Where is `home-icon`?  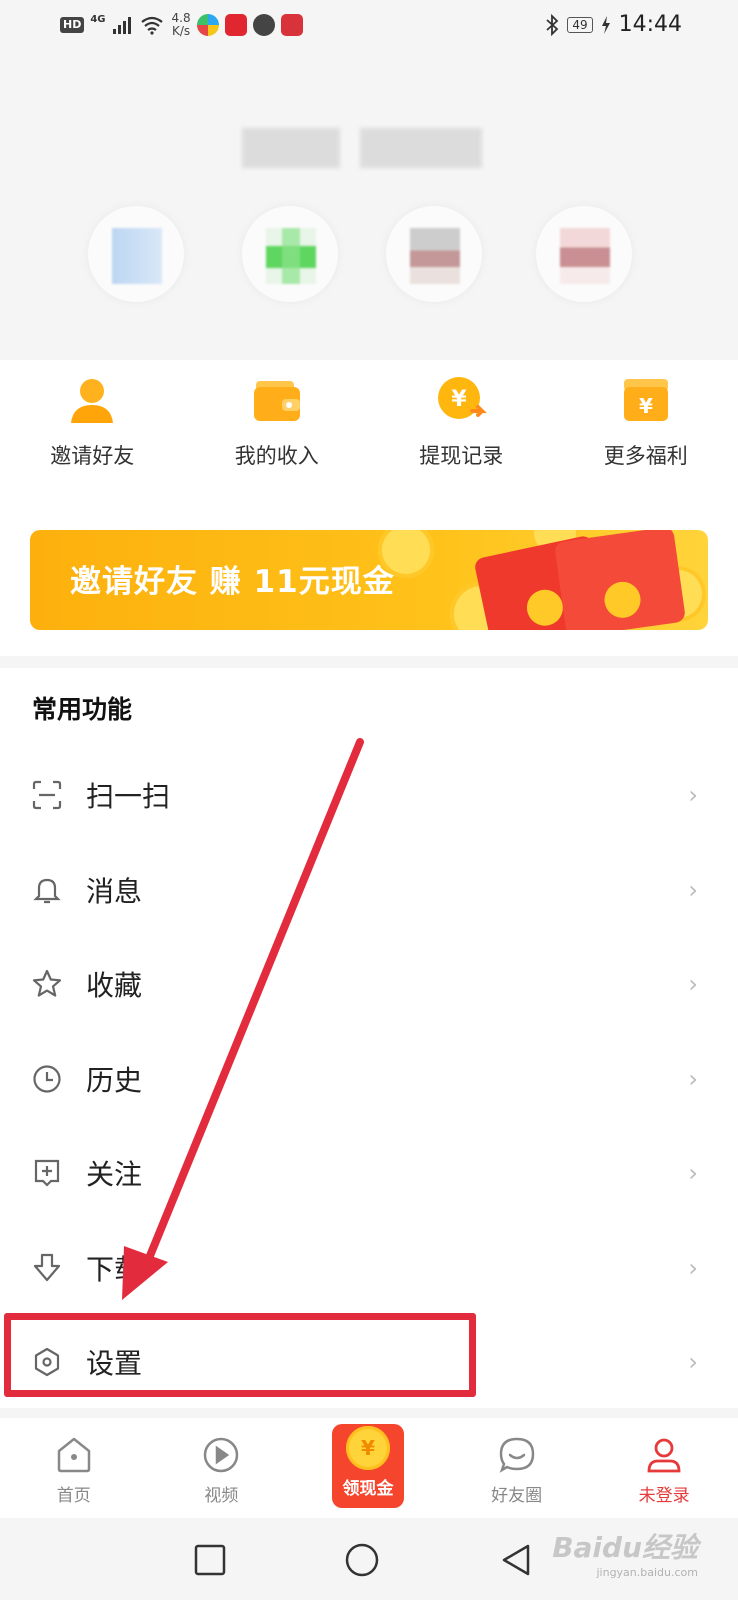 home-icon is located at coordinates (74, 1455).